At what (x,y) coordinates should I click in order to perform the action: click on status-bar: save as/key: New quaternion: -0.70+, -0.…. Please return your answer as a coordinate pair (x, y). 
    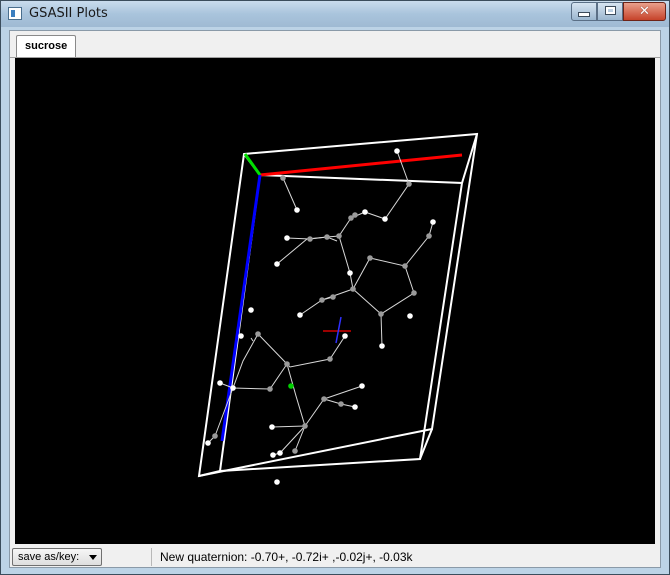
    Looking at the image, I should click on (335, 555).